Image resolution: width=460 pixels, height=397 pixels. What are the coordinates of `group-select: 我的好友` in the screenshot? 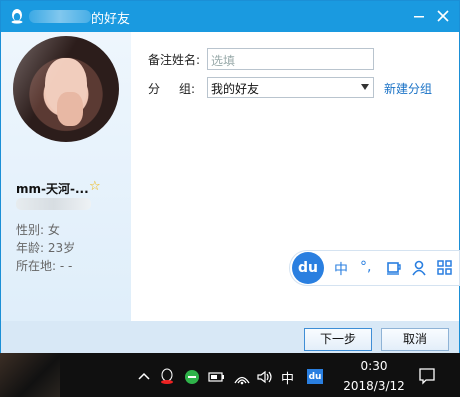 It's located at (290, 87).